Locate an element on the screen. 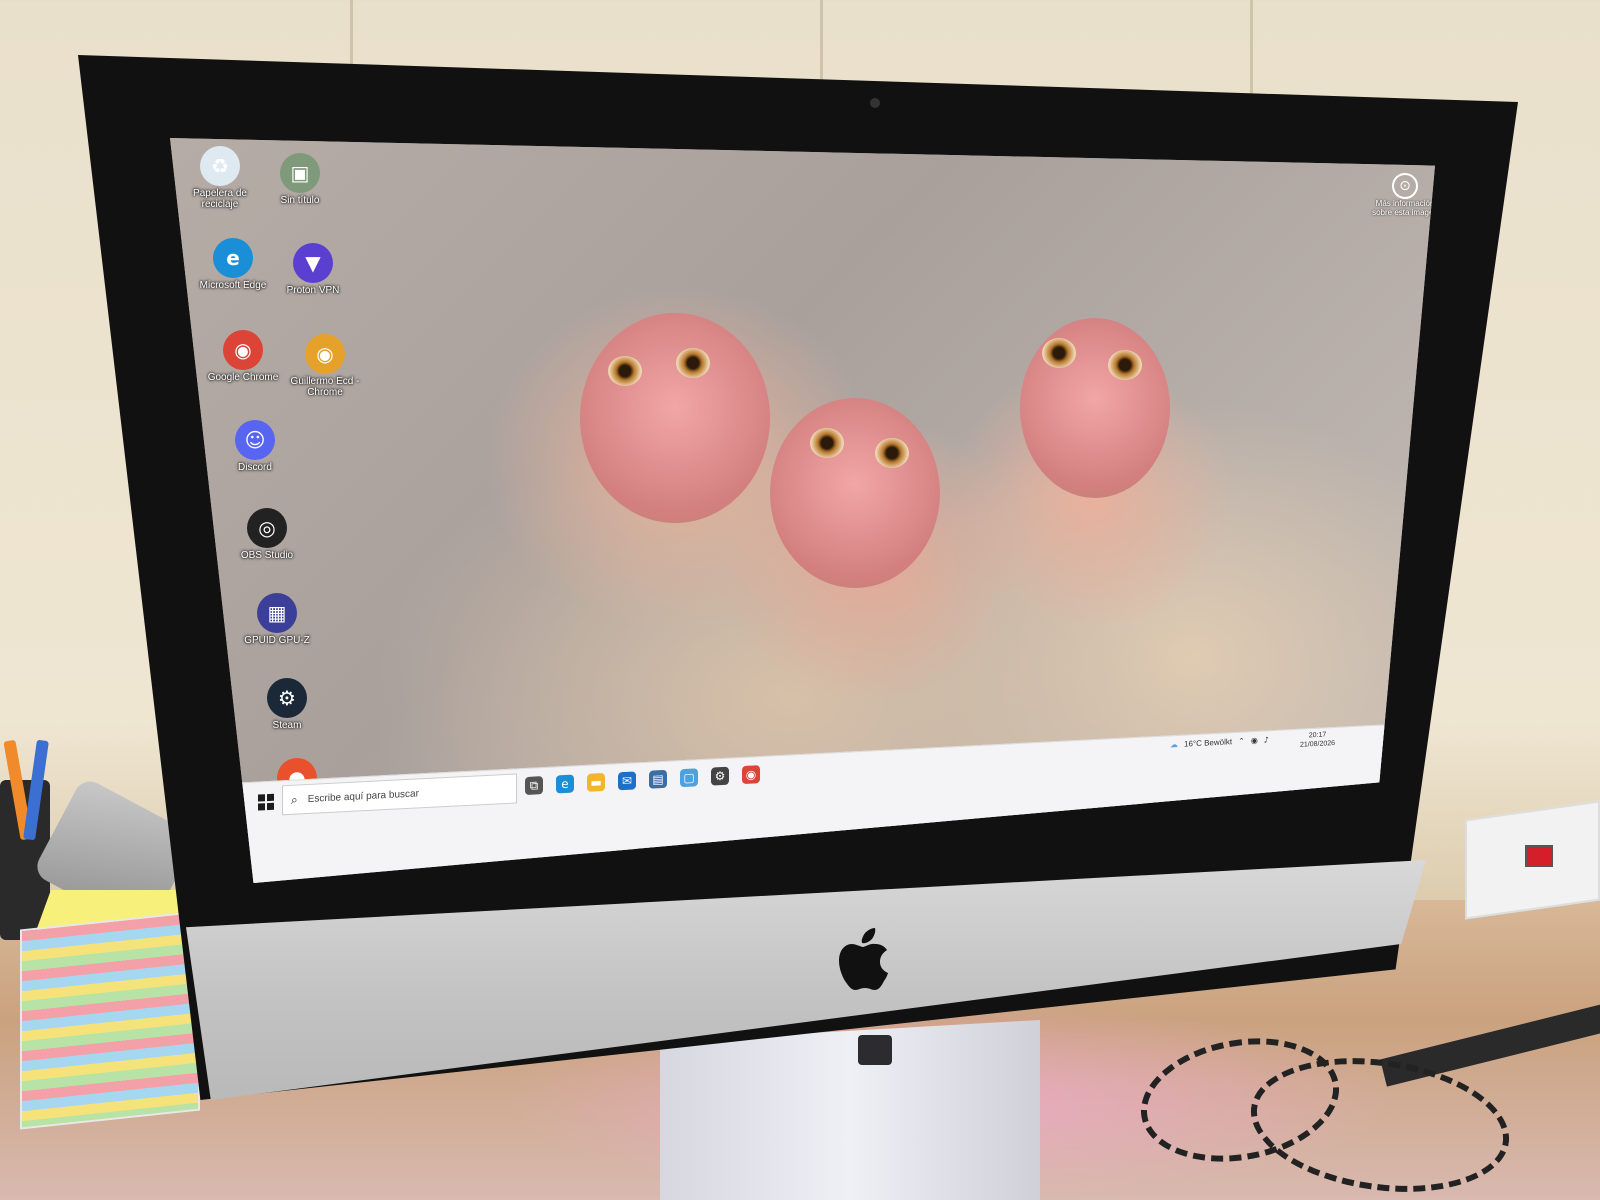  desktop-icon-gpuid-gpu-z: ▦ GPUID GPU-Z is located at coordinates (277, 619).